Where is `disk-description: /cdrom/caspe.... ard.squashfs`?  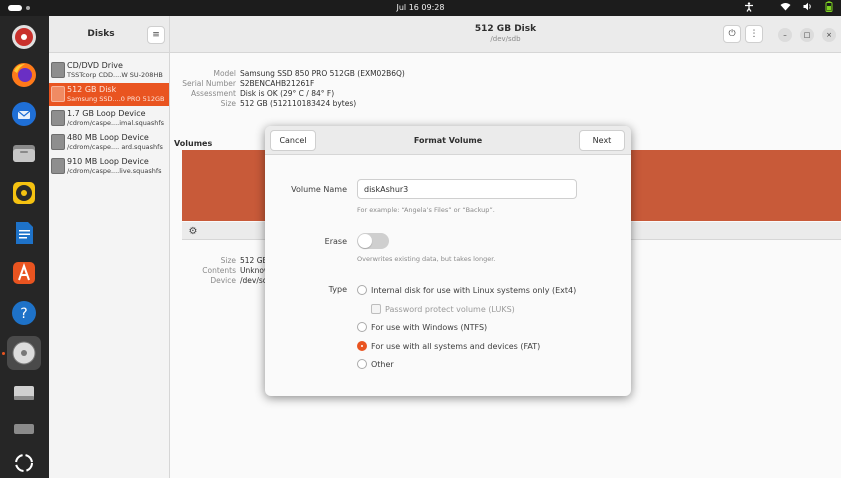 disk-description: /cdrom/caspe.... ard.squashfs is located at coordinates (115, 147).